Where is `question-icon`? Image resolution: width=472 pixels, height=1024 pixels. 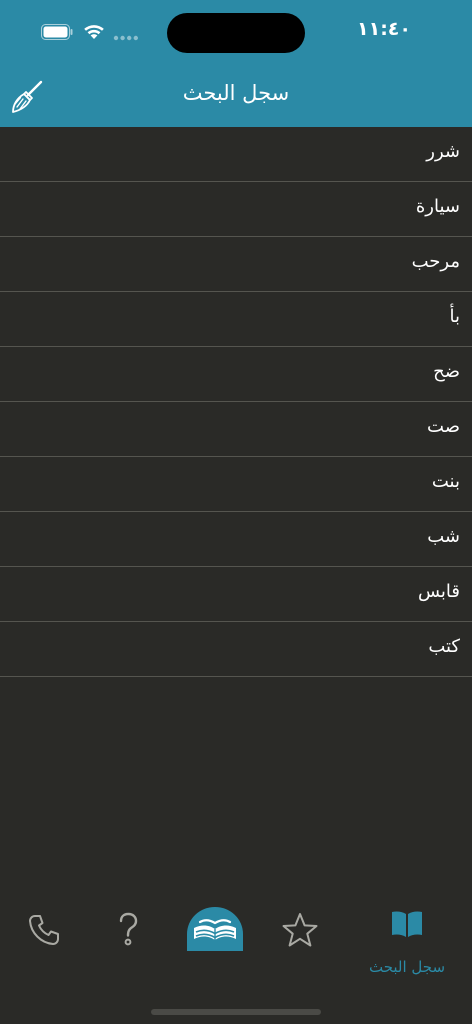
question-icon is located at coordinates (128, 929).